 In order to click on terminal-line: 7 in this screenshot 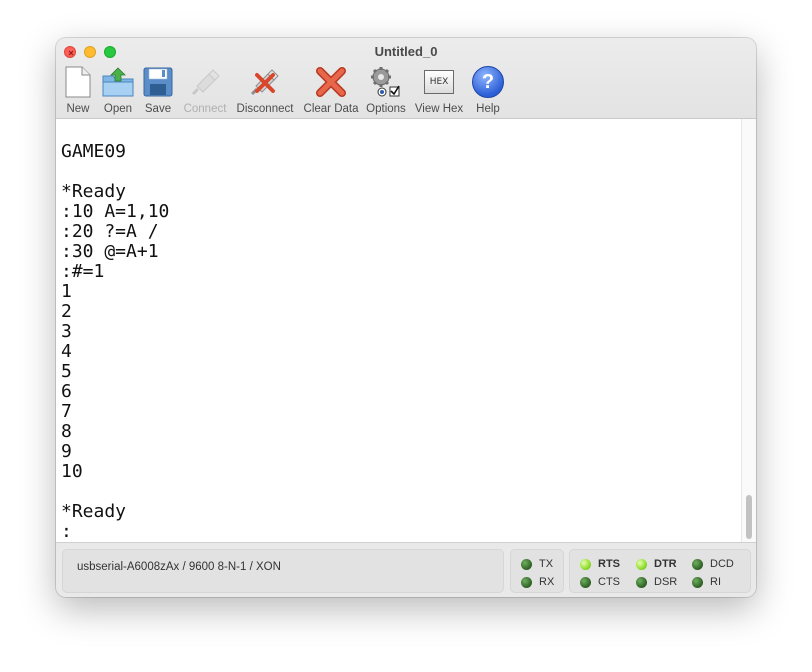, I will do `click(66, 411)`.